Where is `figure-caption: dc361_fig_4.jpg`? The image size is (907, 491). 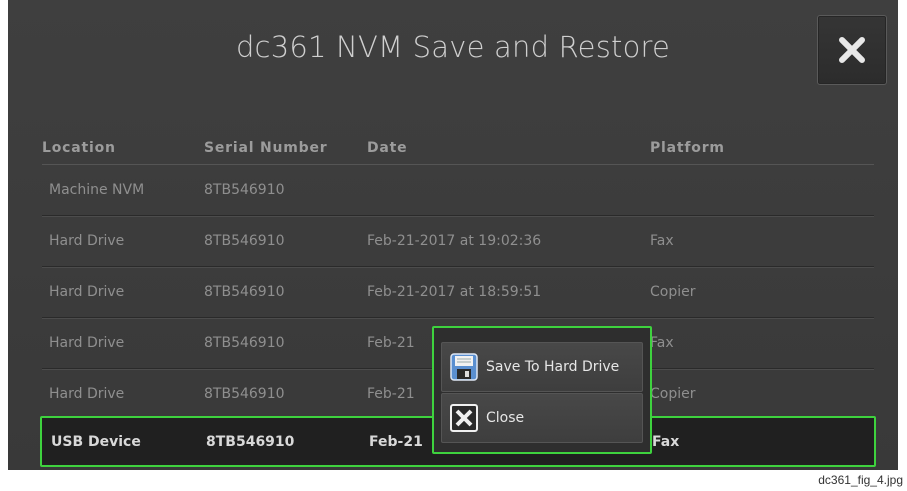
figure-caption: dc361_fig_4.jpg is located at coordinates (860, 480).